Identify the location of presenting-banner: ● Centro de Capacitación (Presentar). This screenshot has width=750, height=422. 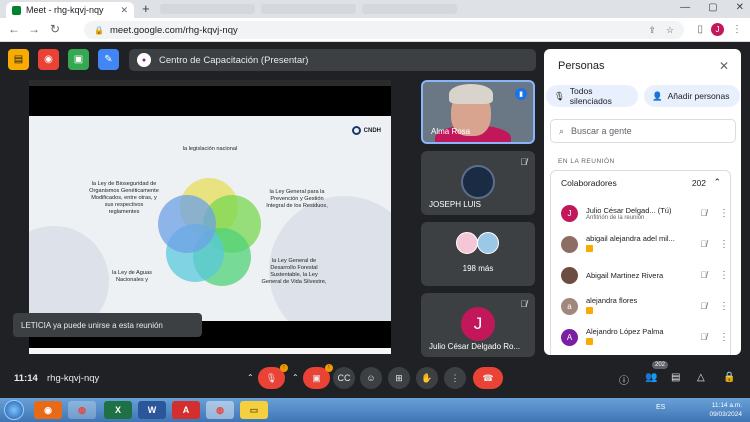
(332, 60).